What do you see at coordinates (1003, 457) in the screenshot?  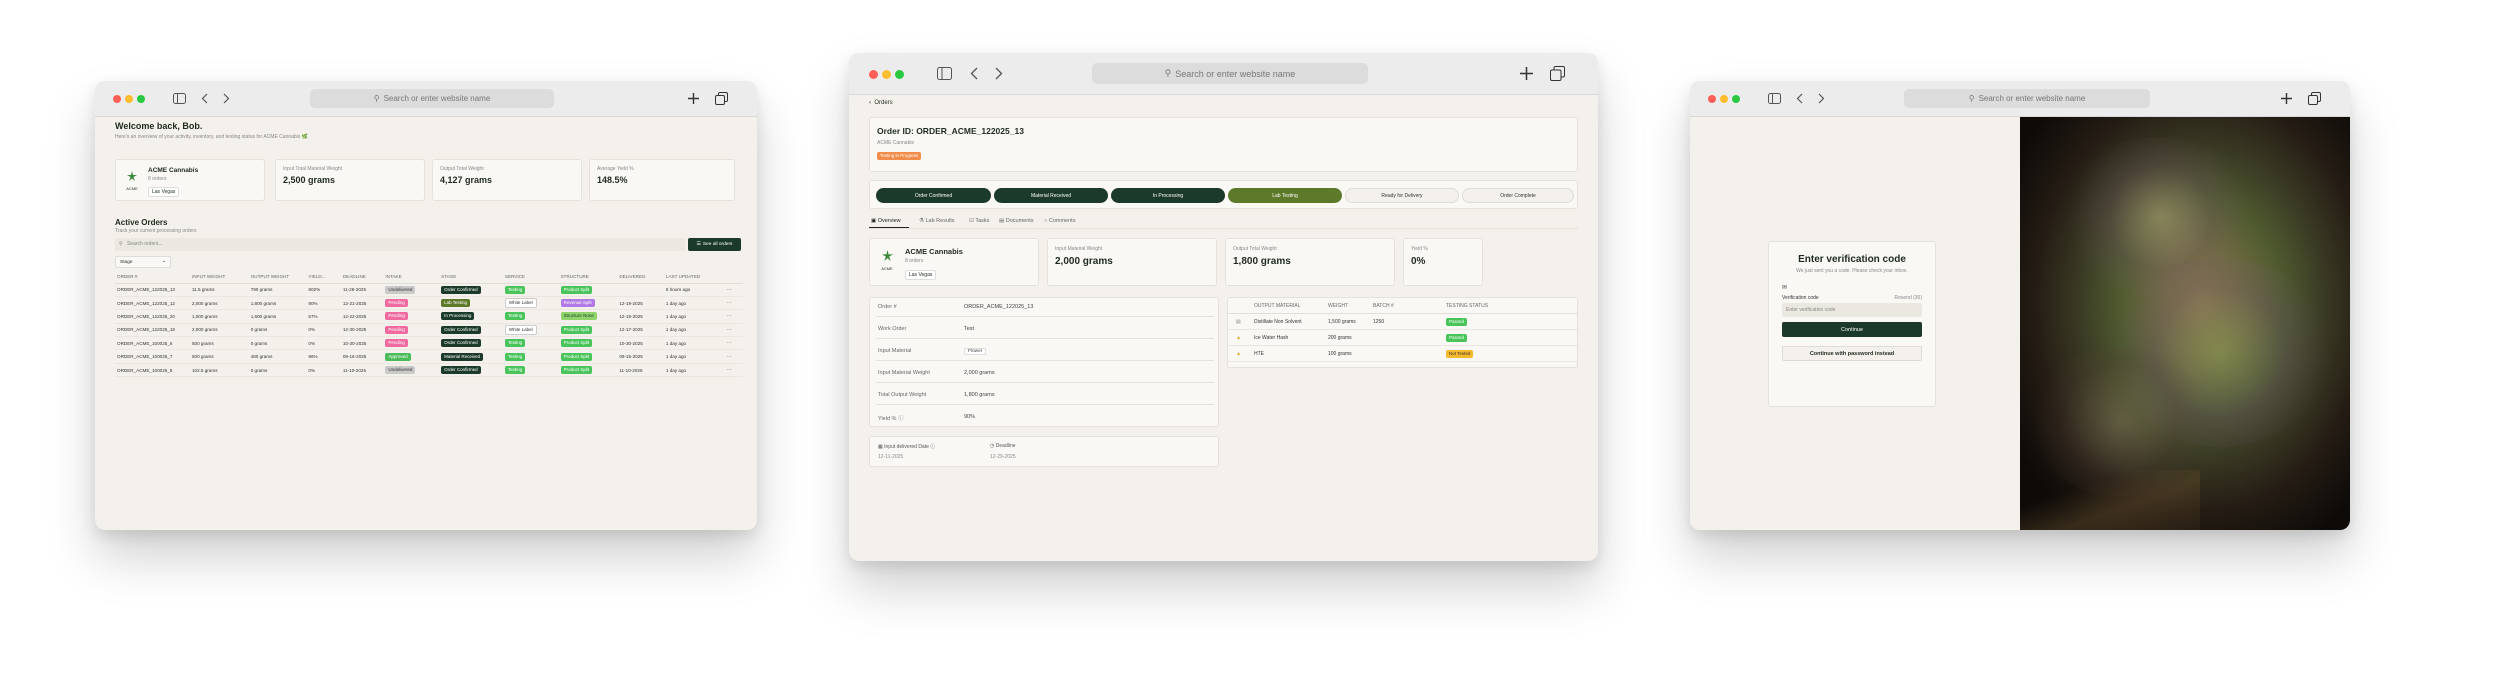 I see `date-value: 12-29-2025` at bounding box center [1003, 457].